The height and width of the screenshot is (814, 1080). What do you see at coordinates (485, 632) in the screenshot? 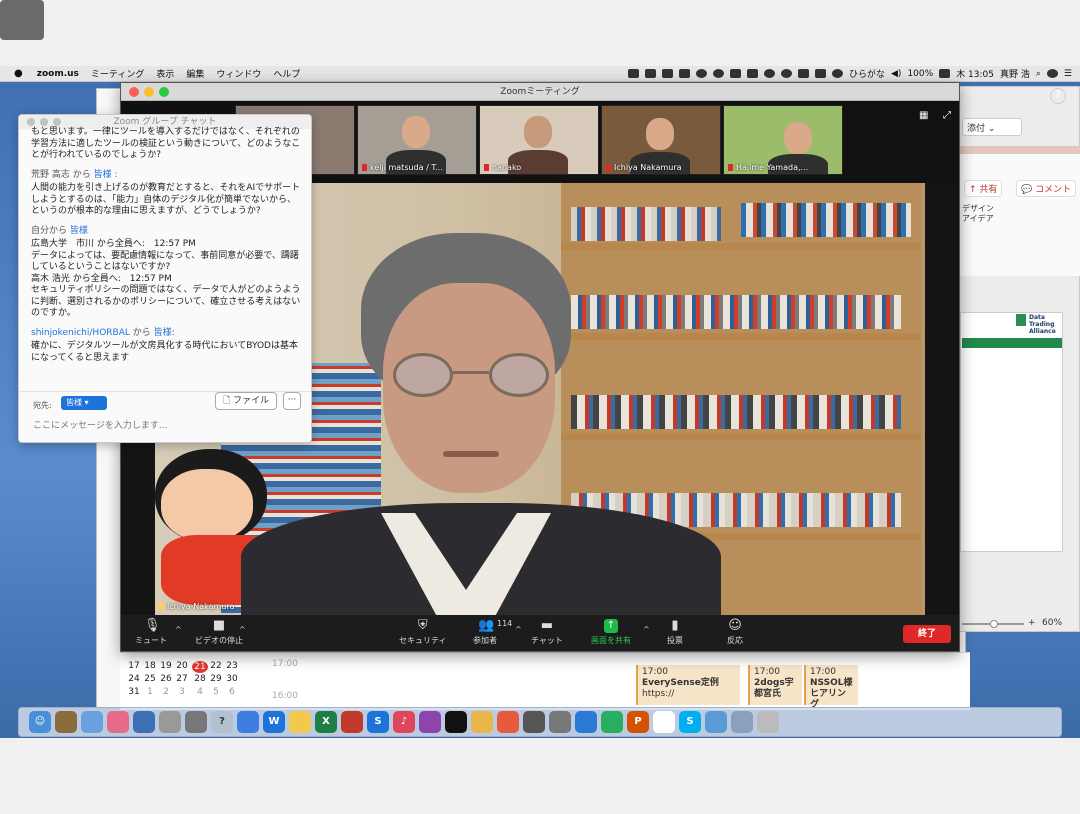
I see `participants-button: 👥 参加者` at bounding box center [485, 632].